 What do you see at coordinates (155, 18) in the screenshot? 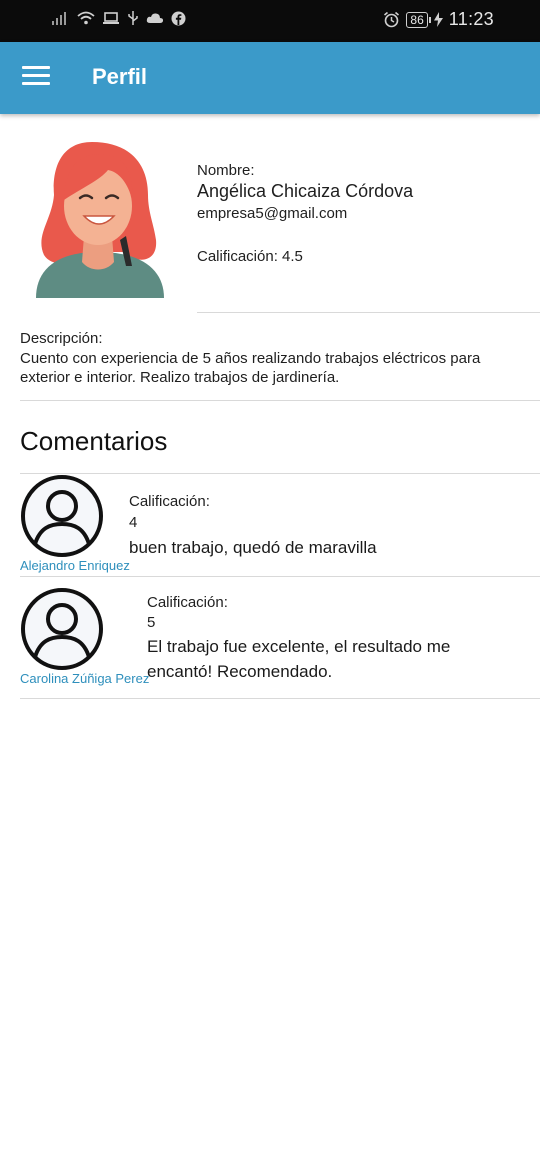
I see `cloud-icon` at bounding box center [155, 18].